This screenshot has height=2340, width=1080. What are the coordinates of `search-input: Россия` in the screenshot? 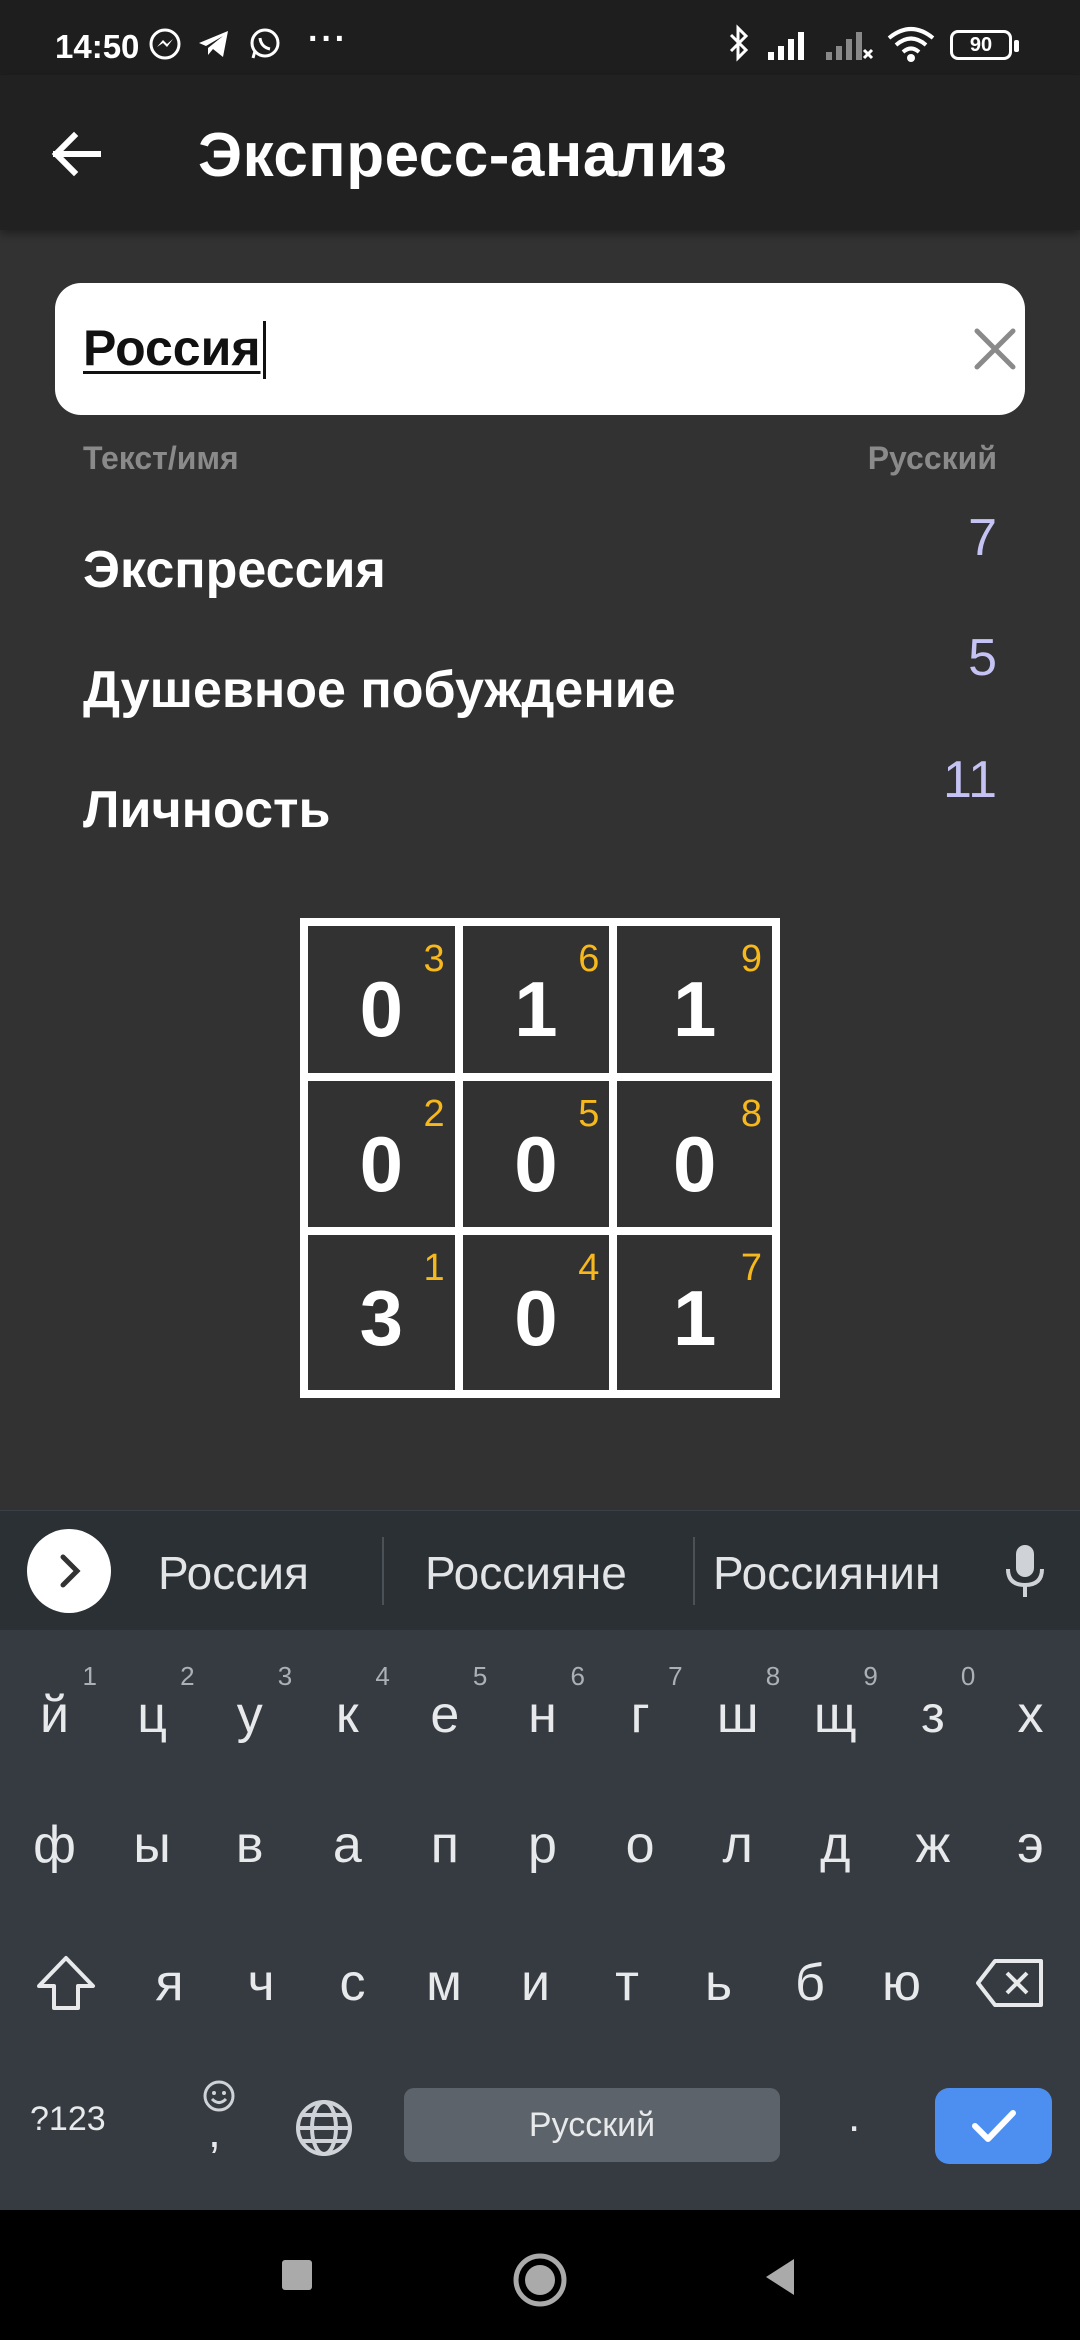 It's located at (540, 349).